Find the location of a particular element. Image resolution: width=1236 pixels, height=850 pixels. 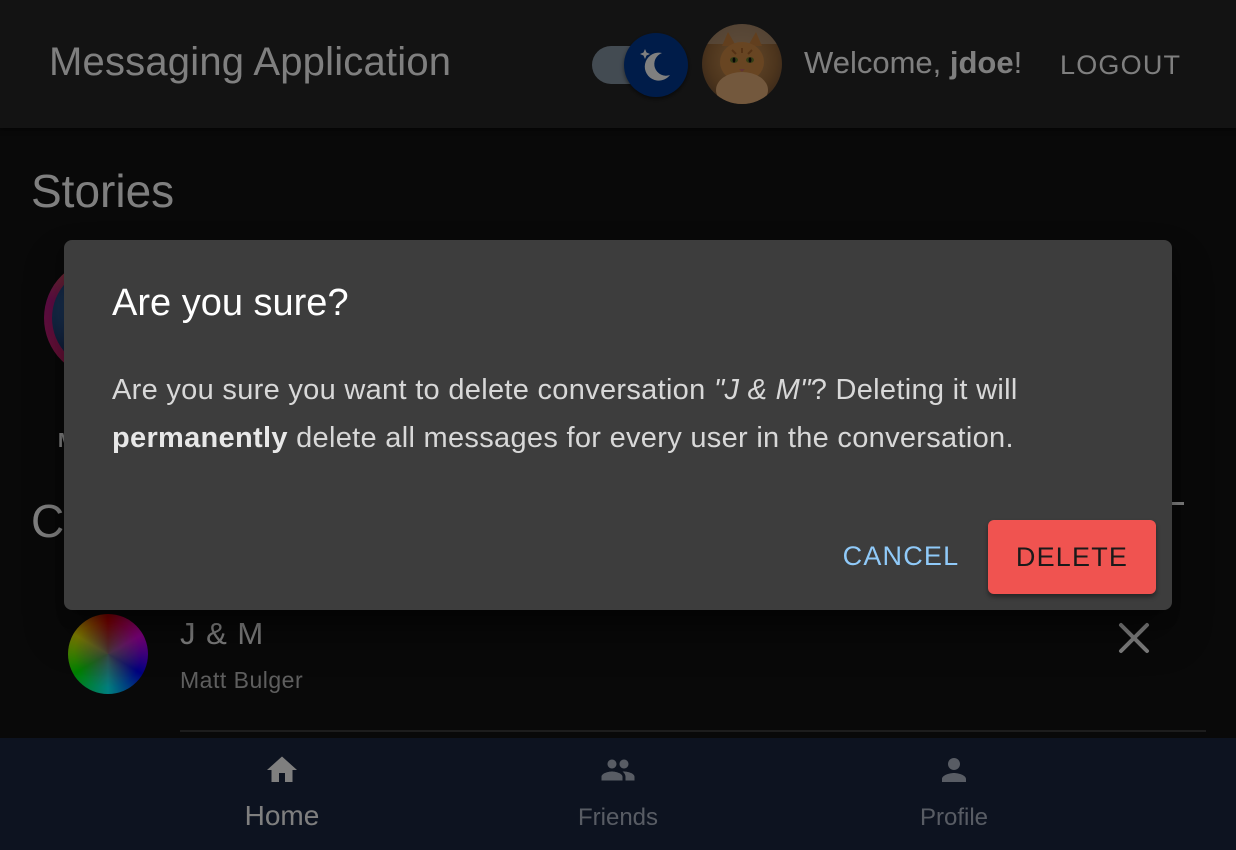

dialog-text-part2: ? Deleting it will is located at coordinates (914, 390).